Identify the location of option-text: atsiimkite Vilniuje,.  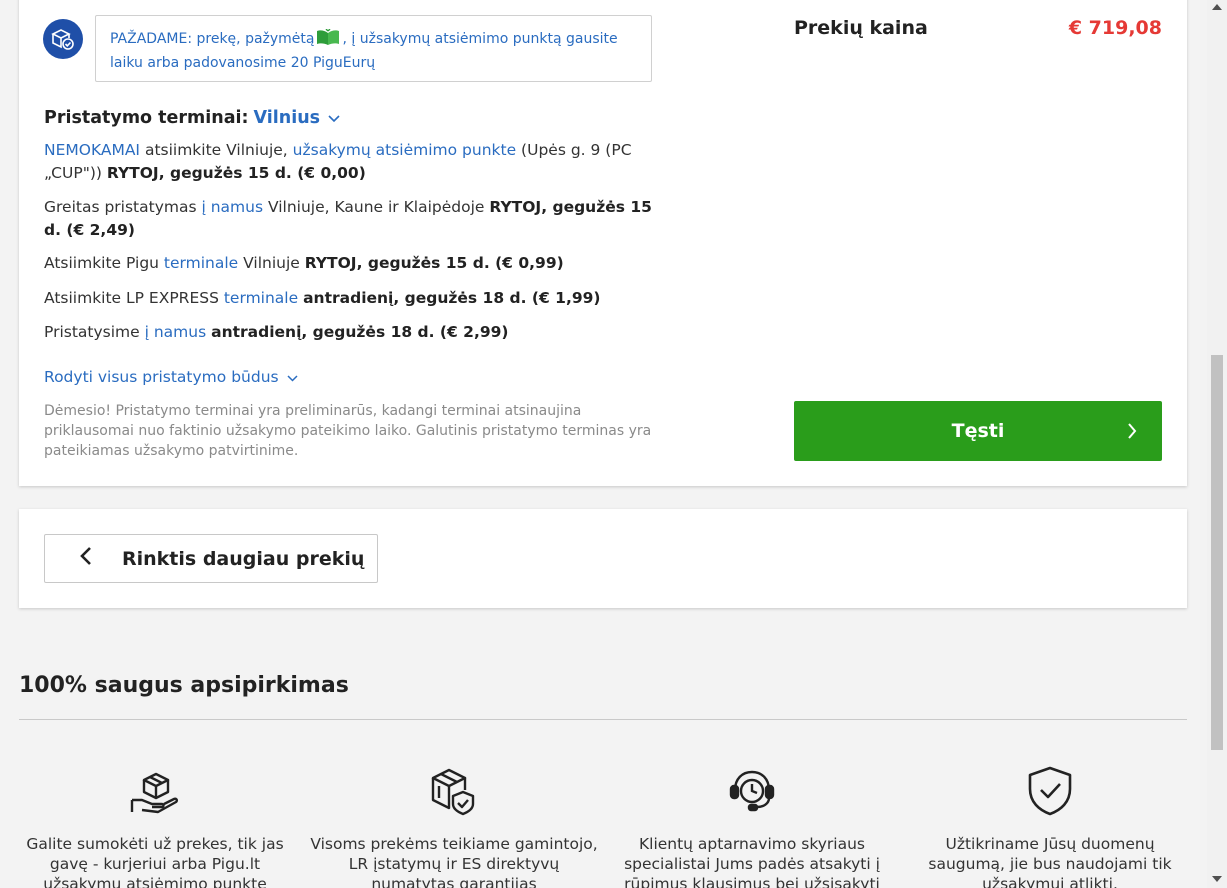
(216, 150).